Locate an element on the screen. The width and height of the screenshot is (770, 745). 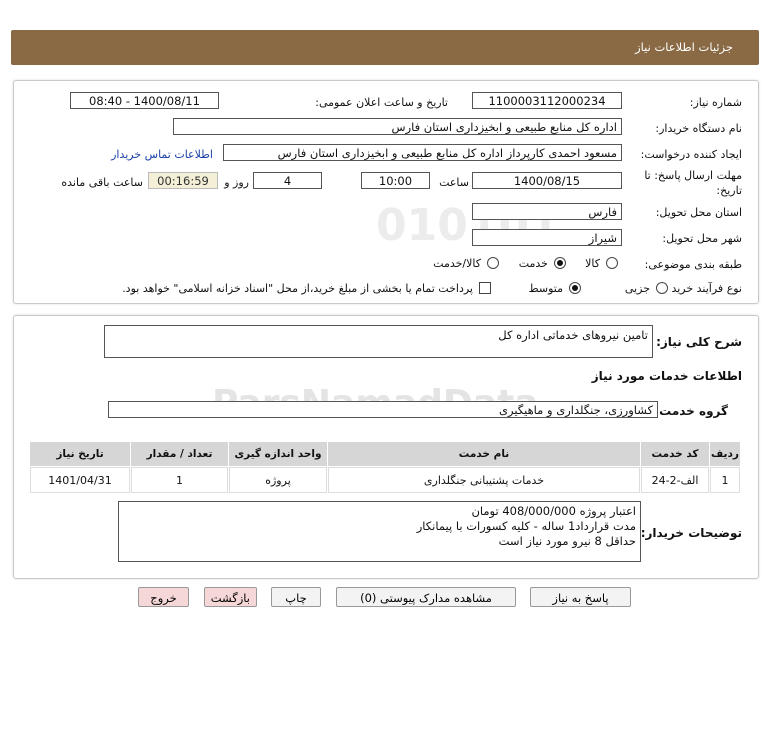
print-button: چاپ is located at coordinates (296, 597).